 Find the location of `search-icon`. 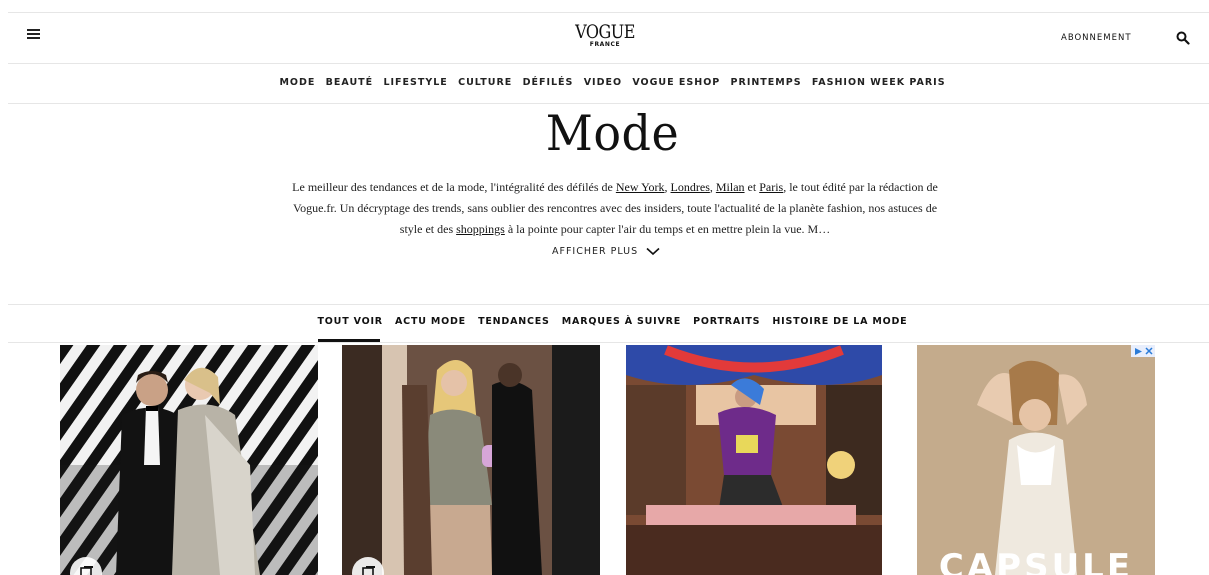

search-icon is located at coordinates (1183, 38).